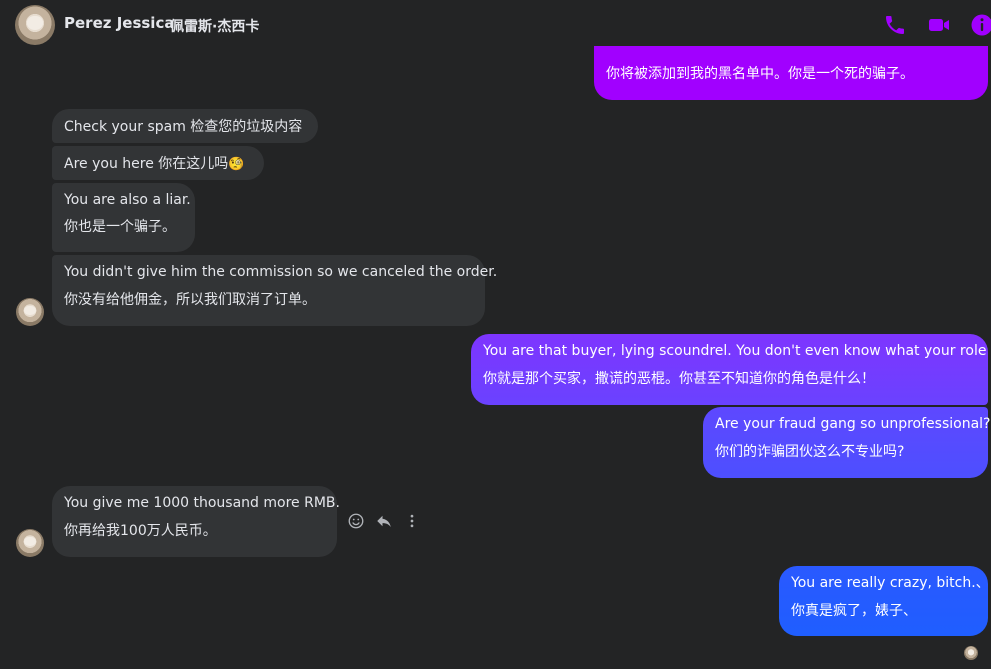 The width and height of the screenshot is (991, 669). I want to click on message-bubble-incoming: You are also a liar. 你也是一个骗子。, so click(123, 217).